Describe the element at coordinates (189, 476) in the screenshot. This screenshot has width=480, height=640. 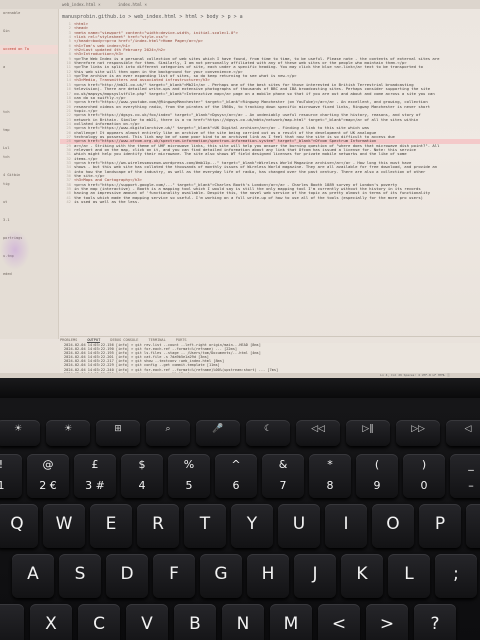
I see `number-key: % 5` at that location.